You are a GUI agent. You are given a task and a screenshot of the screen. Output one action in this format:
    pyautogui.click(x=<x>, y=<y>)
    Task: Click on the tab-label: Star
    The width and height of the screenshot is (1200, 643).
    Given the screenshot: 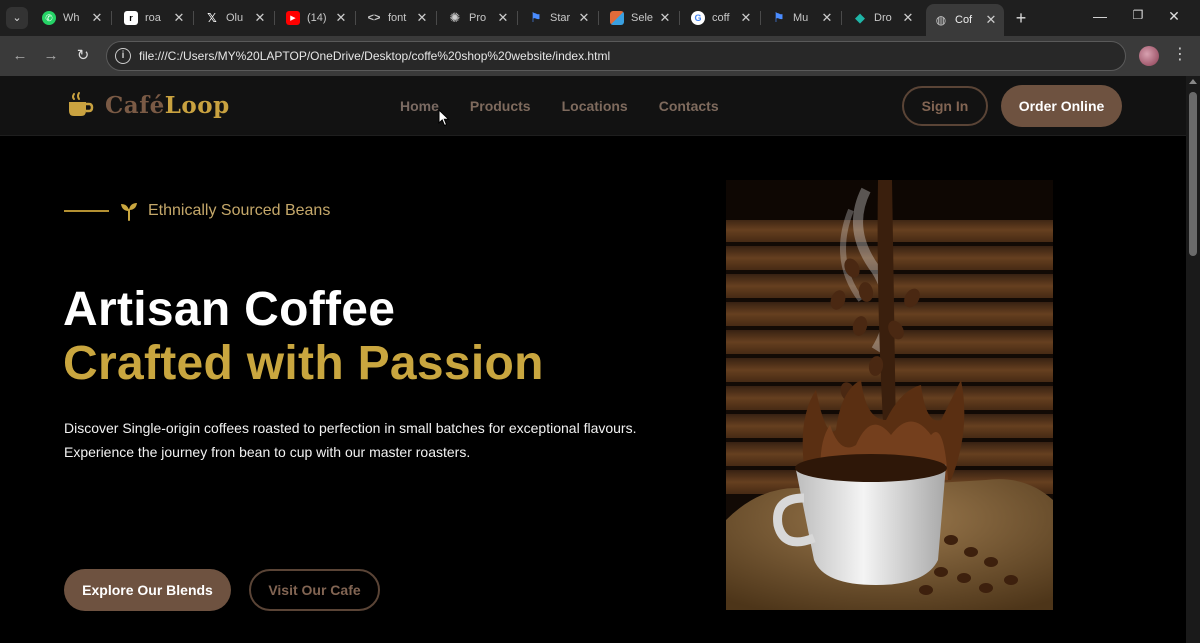 What is the action you would take?
    pyautogui.click(x=560, y=18)
    